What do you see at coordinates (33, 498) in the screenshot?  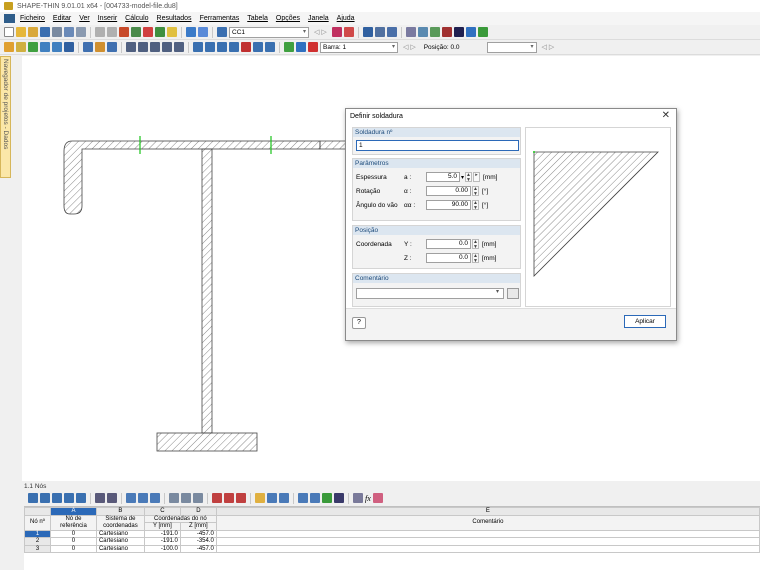 I see `table-select-icon` at bounding box center [33, 498].